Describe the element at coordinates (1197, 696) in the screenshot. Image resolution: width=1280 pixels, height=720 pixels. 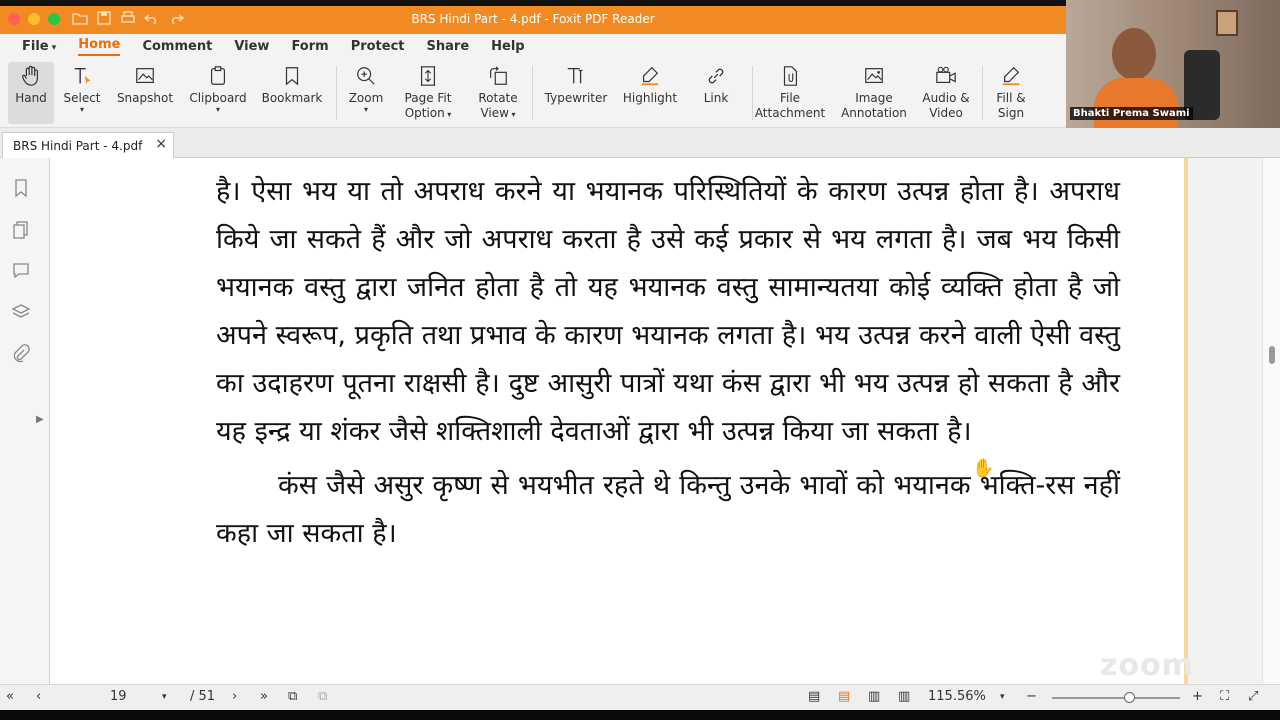
I see `zoom-in-icon: +` at that location.